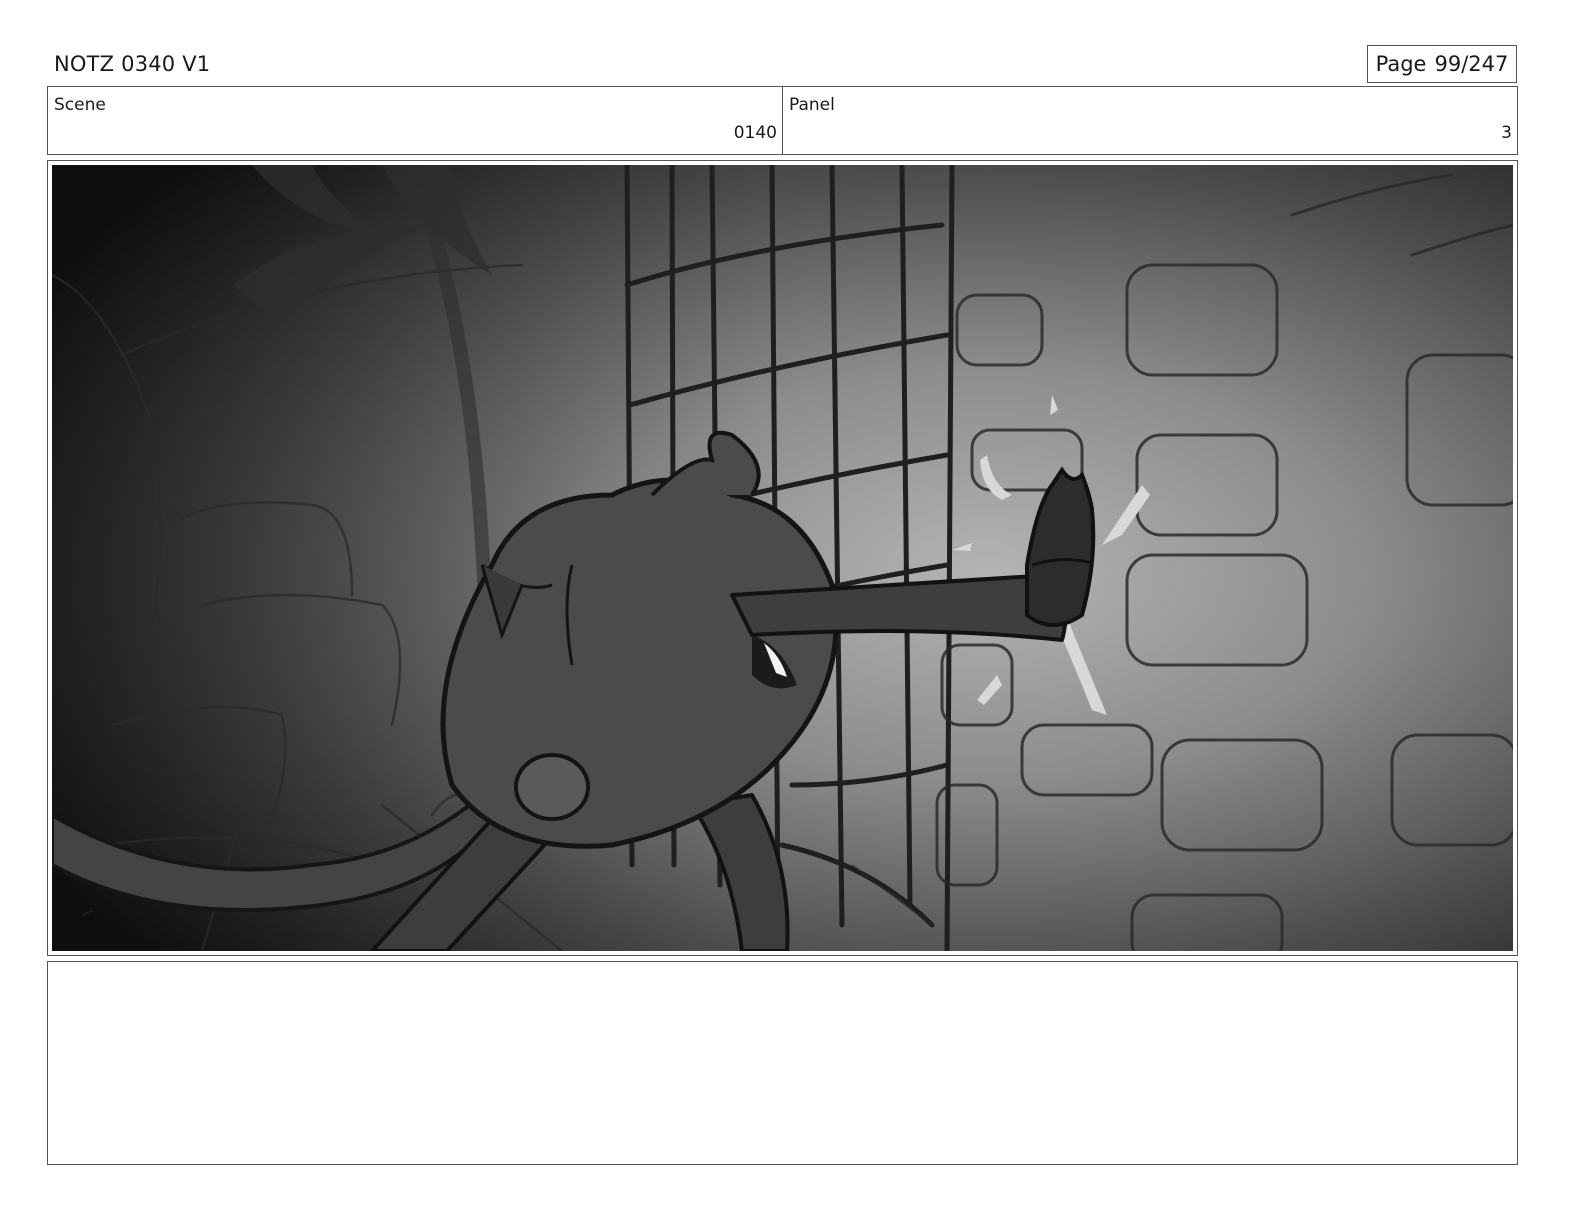  What do you see at coordinates (132, 64) in the screenshot?
I see `document-title: NOTZ 0340 V1` at bounding box center [132, 64].